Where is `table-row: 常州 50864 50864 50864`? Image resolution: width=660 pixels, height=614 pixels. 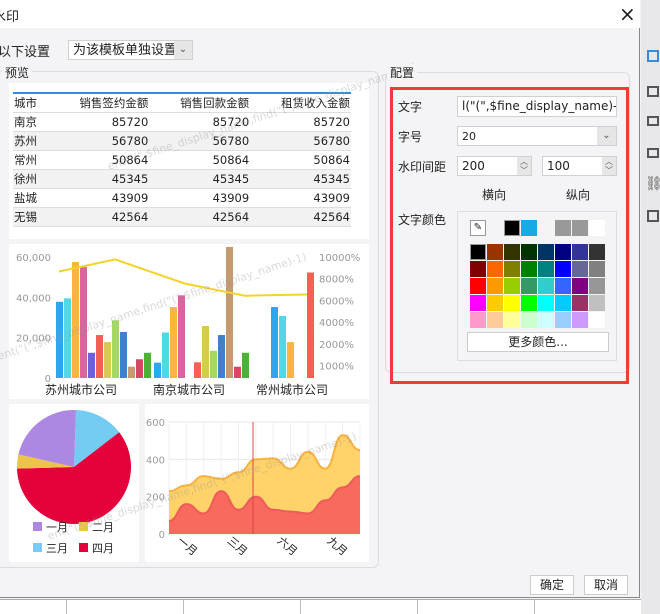 table-row: 常州 50864 50864 50864 is located at coordinates (182, 160).